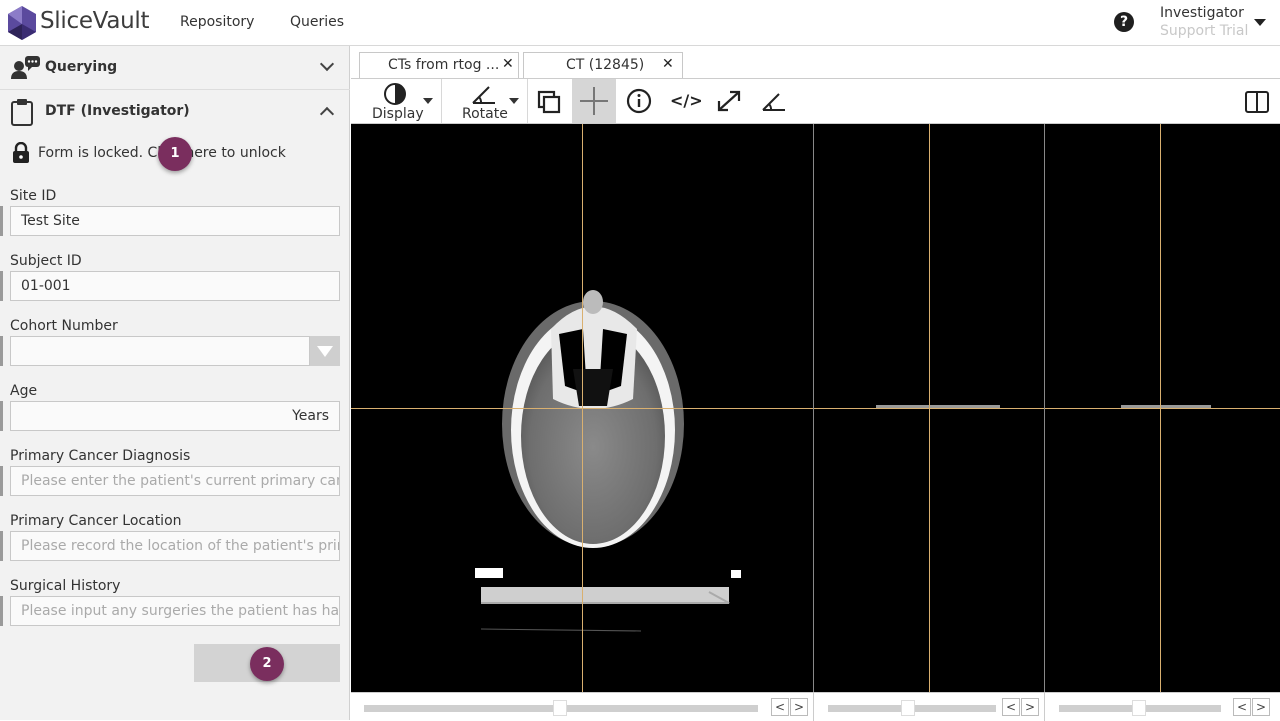 Image resolution: width=1280 pixels, height=721 pixels. I want to click on location-label: Primary Cancer Location, so click(96, 521).